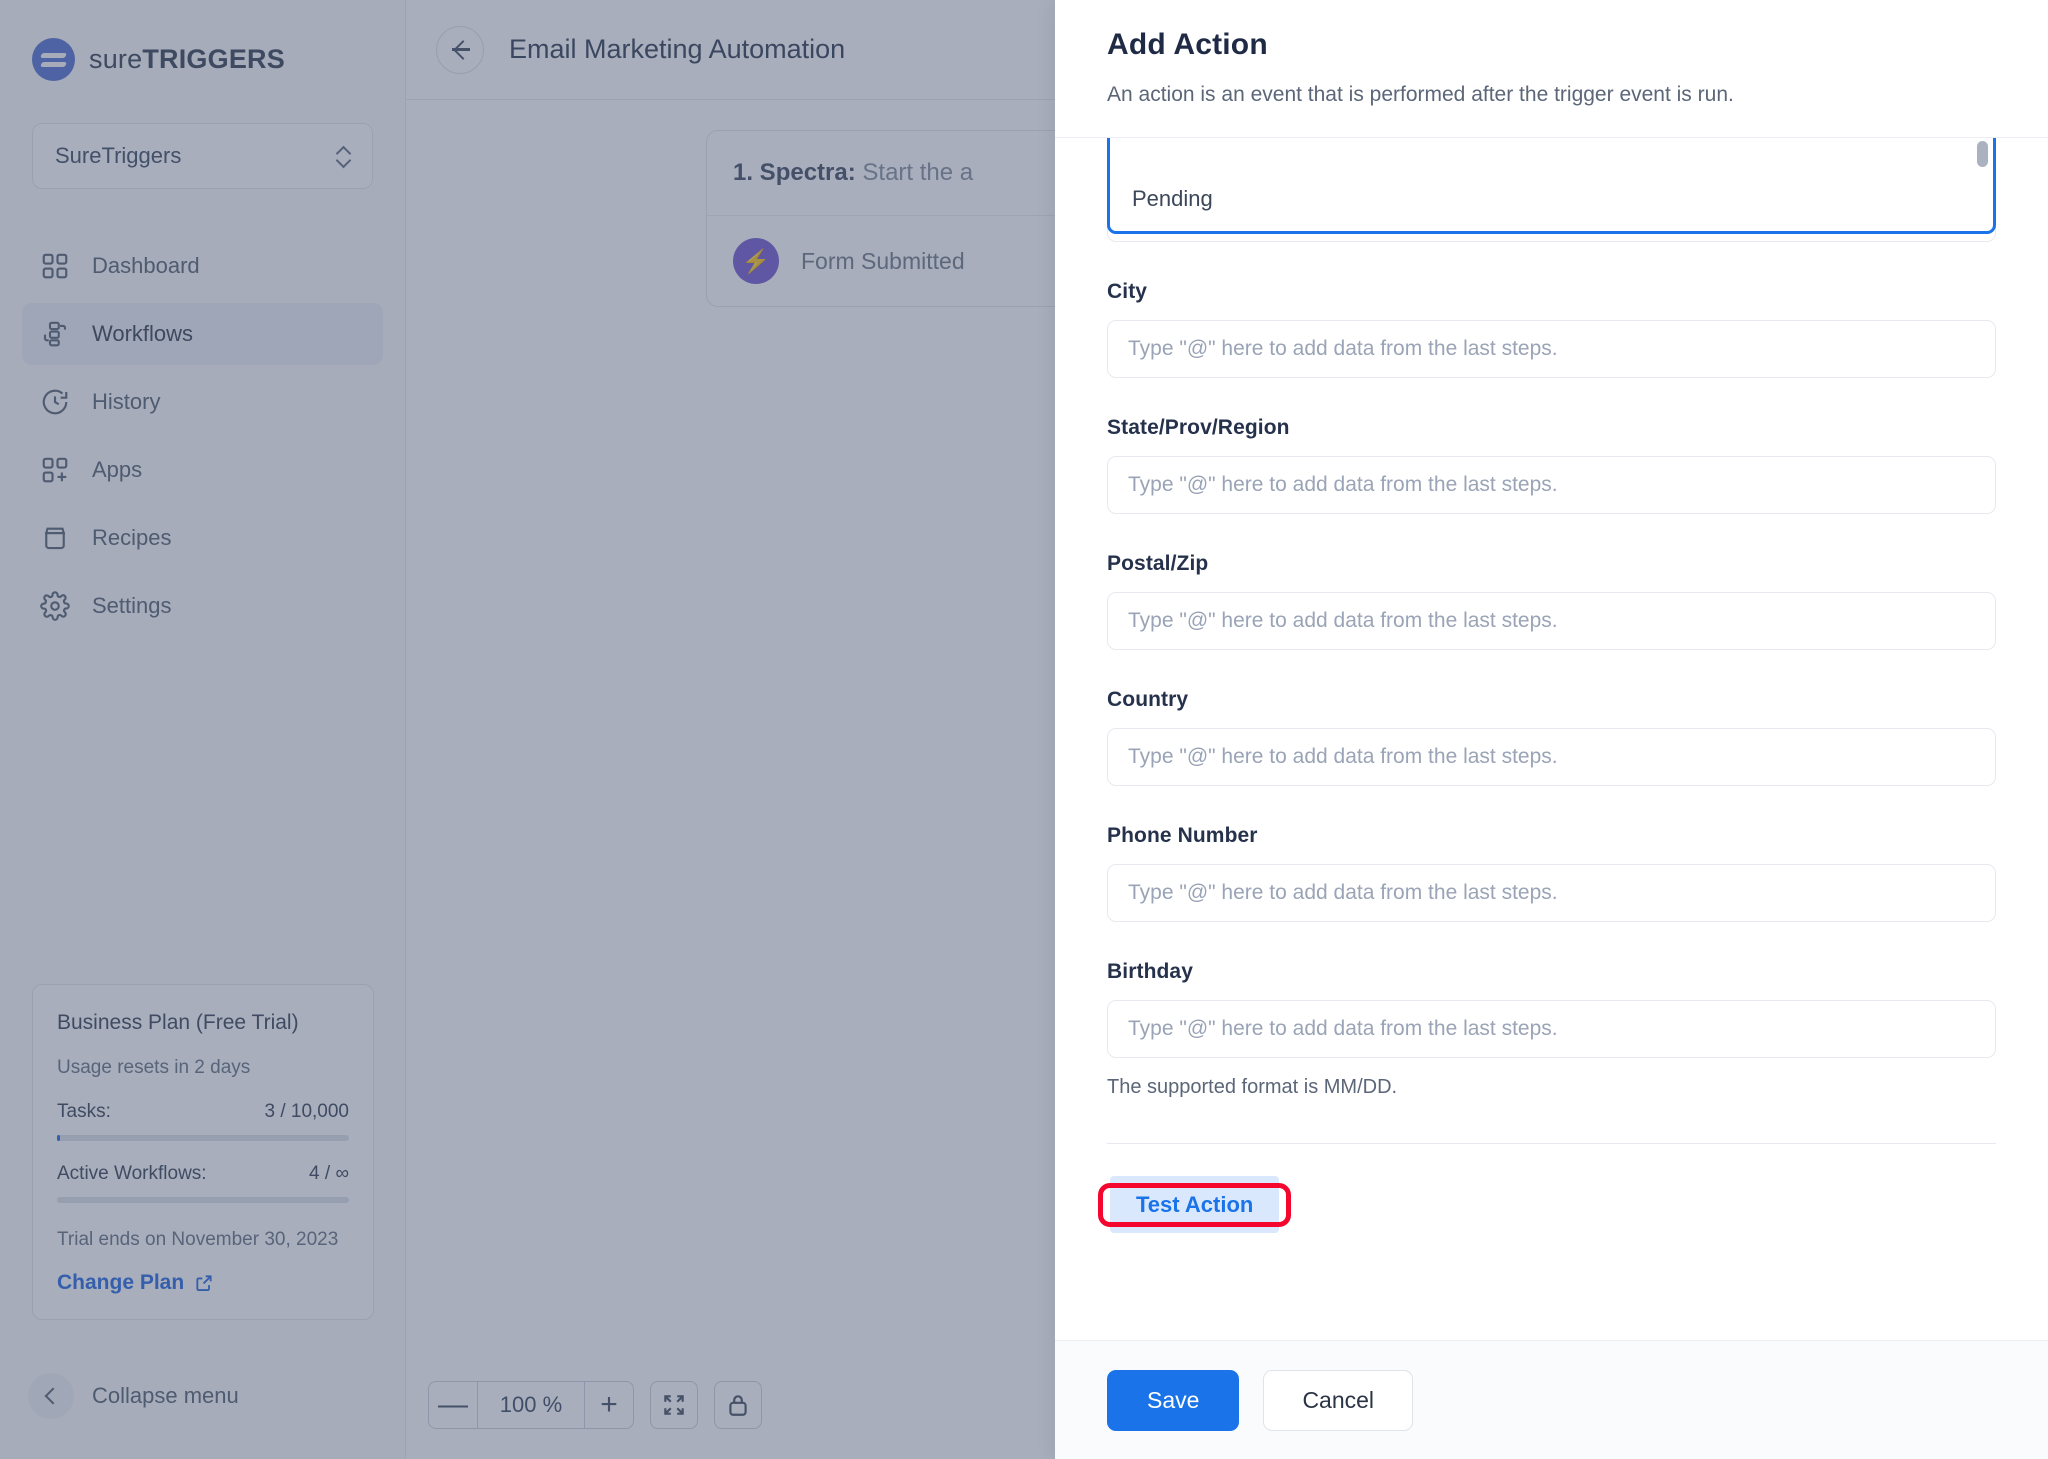  Describe the element at coordinates (1148, 699) in the screenshot. I see `field-label: Country` at that location.